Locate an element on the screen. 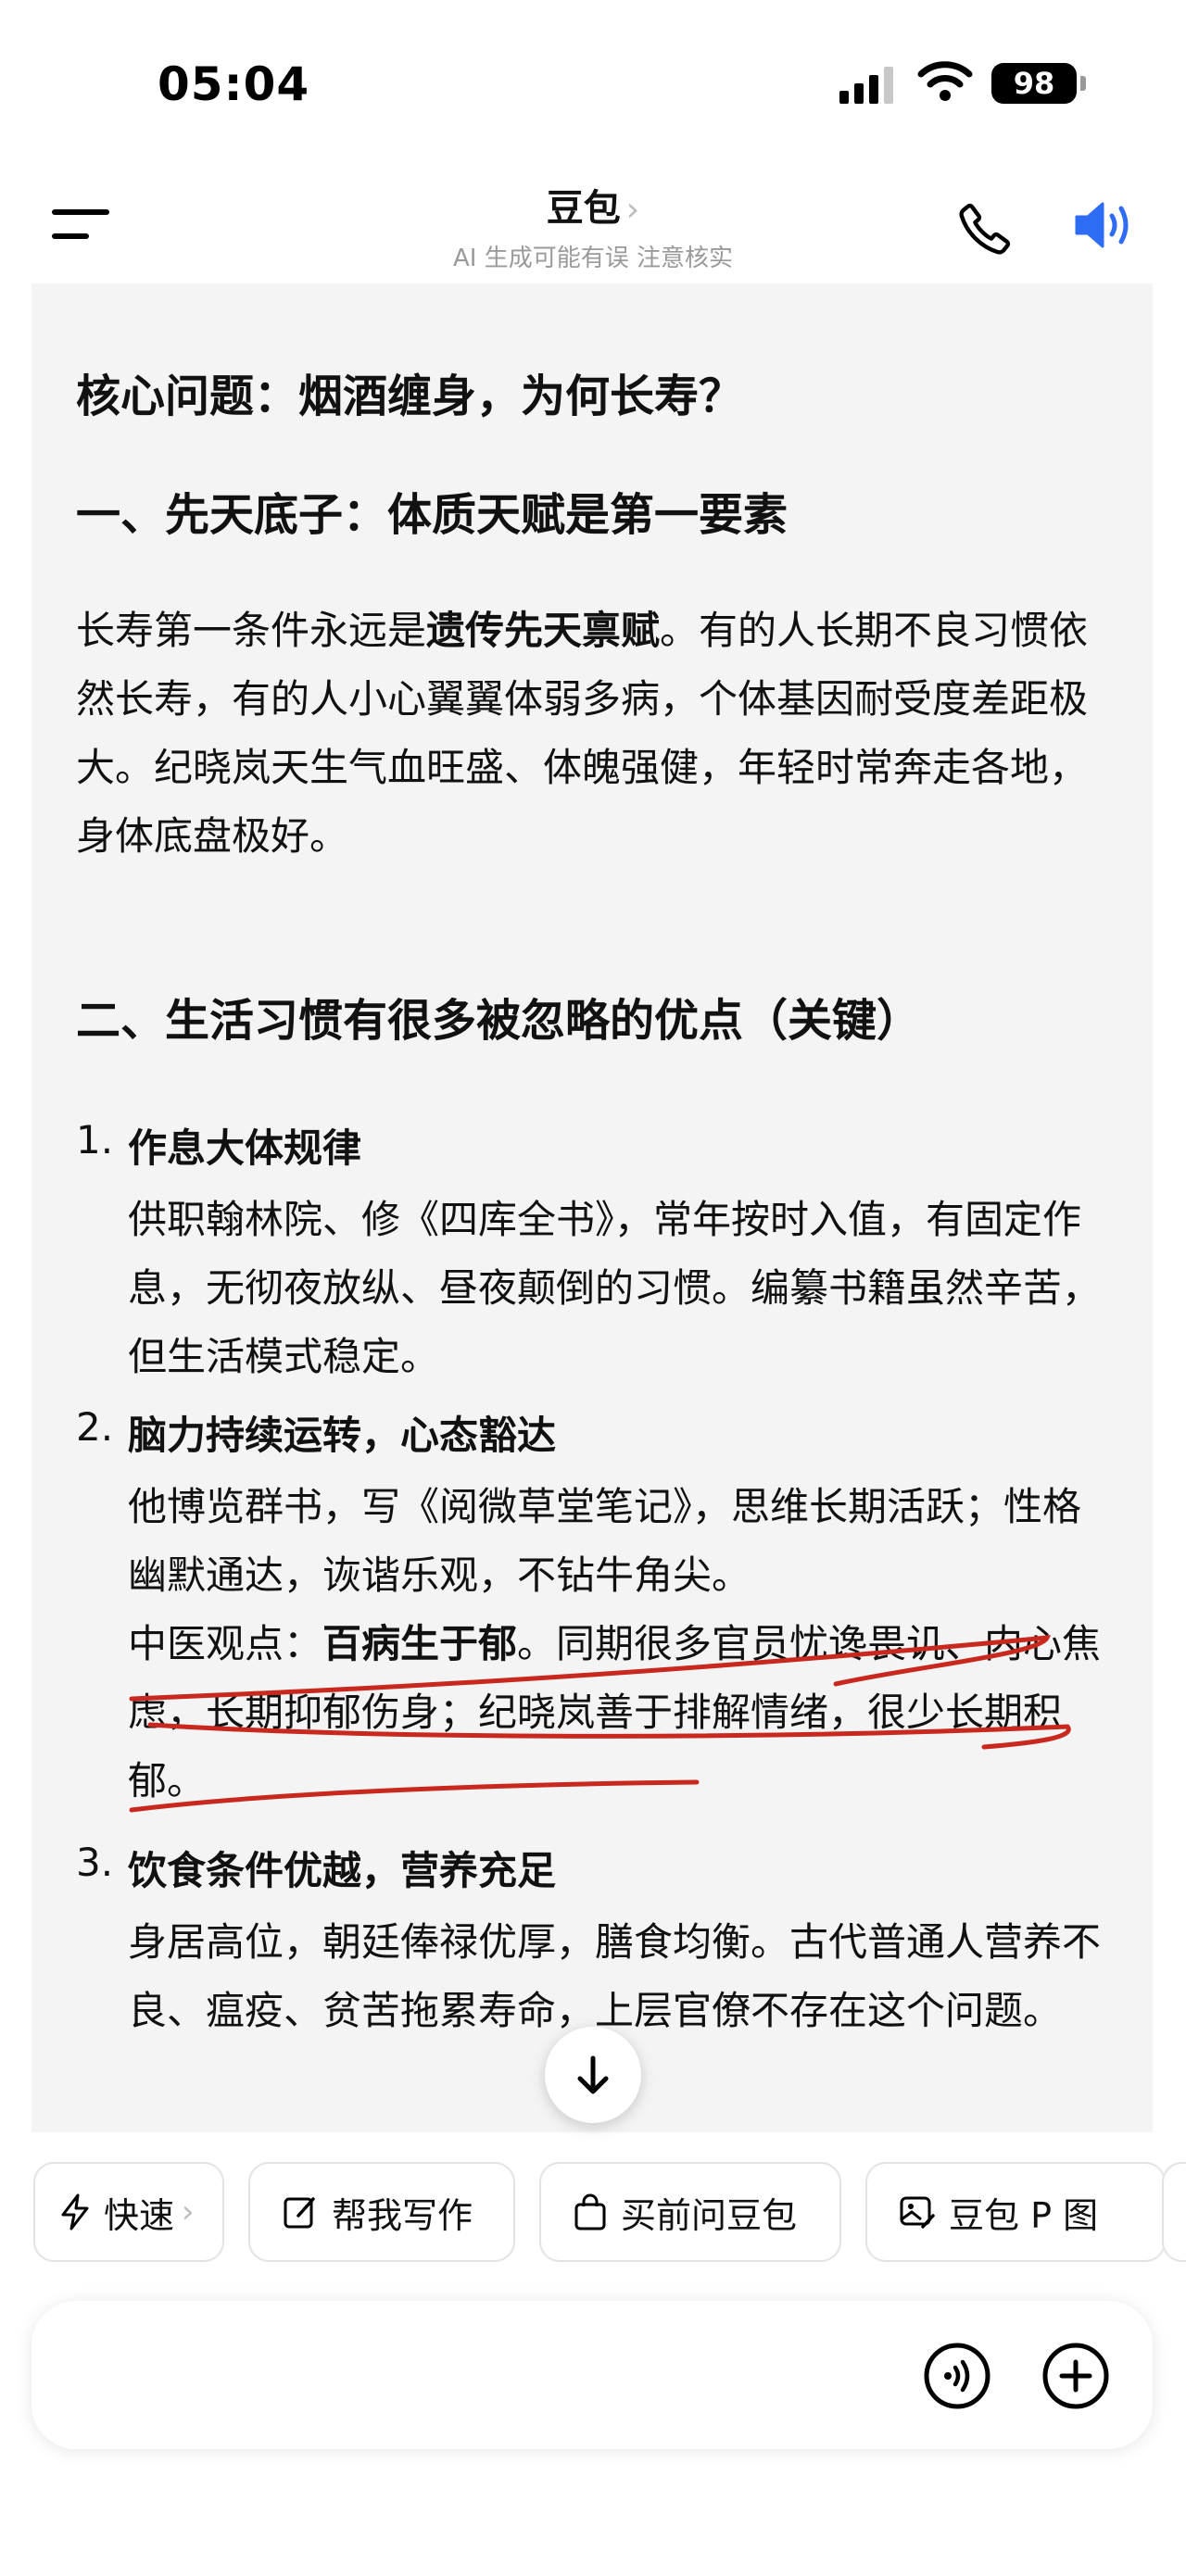 Image resolution: width=1186 pixels, height=2576 pixels. battery-nub is located at coordinates (1083, 83).